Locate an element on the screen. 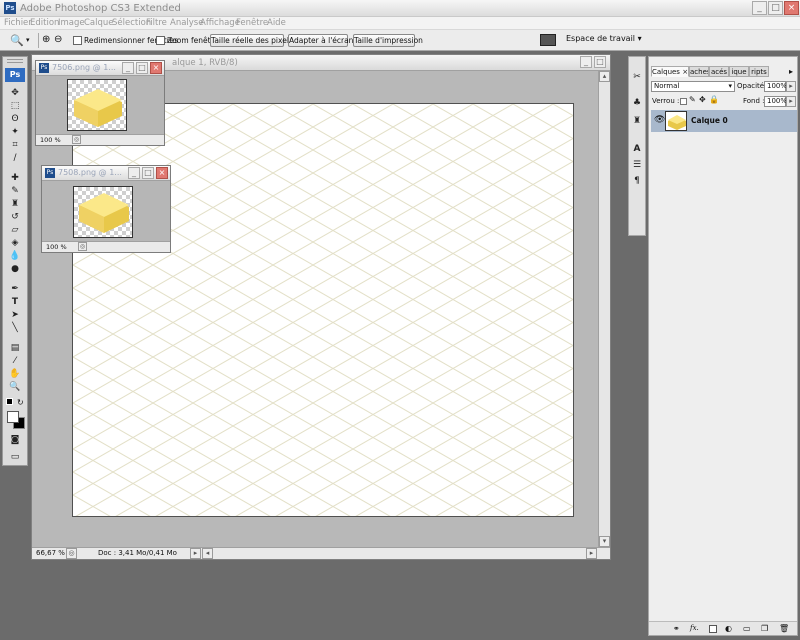 The height and width of the screenshot is (640, 800). menu-analyse: Analyse is located at coordinates (186, 23).